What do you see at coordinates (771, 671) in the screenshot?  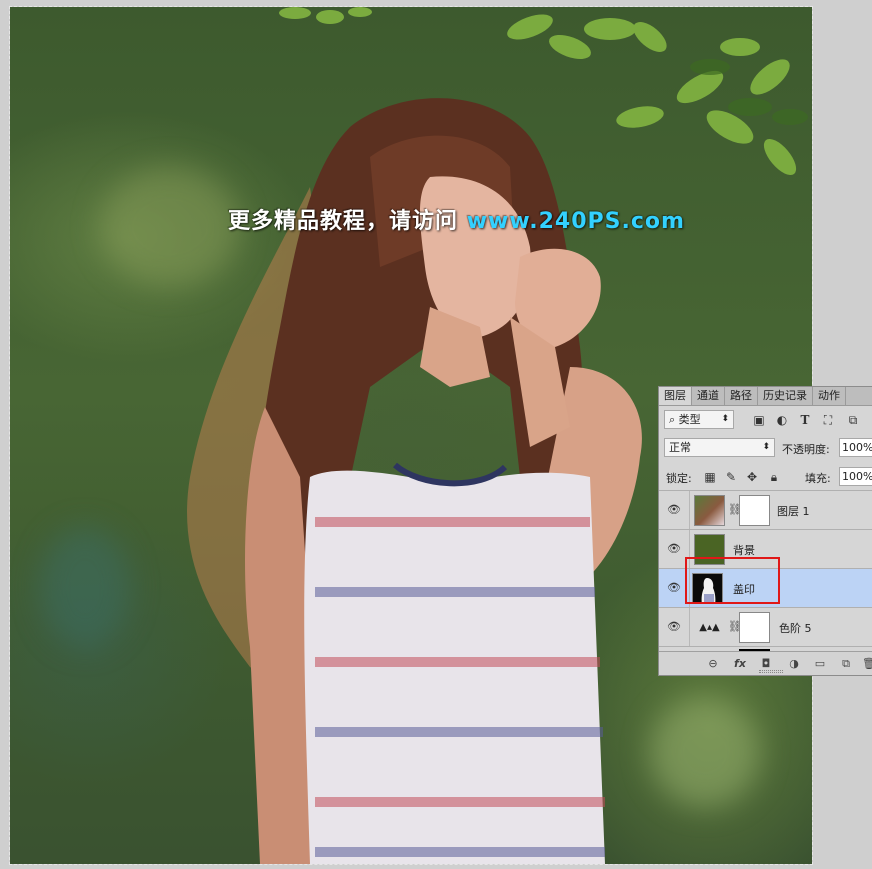 I see `resize-grip` at bounding box center [771, 671].